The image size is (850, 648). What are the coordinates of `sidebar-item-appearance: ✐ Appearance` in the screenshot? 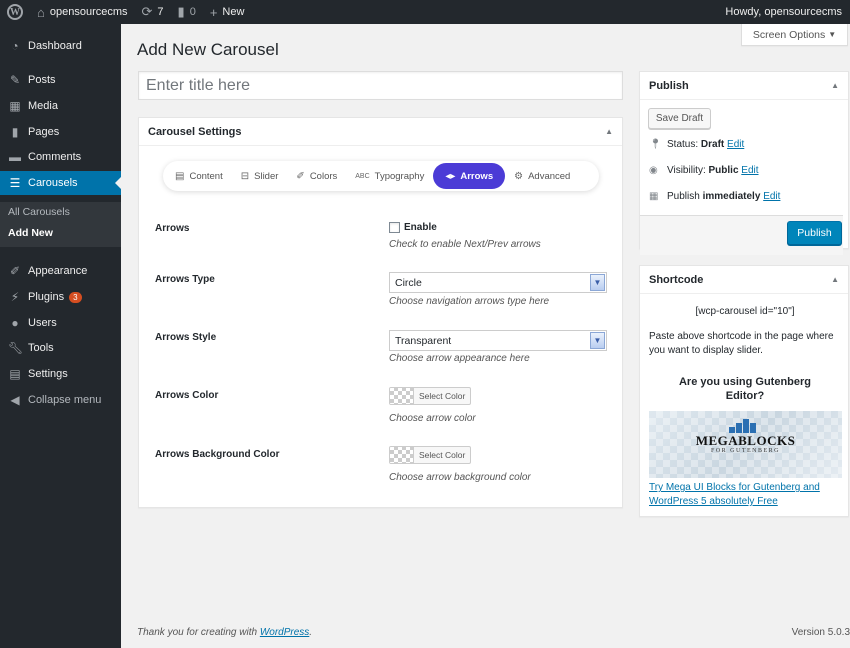 It's located at (60, 271).